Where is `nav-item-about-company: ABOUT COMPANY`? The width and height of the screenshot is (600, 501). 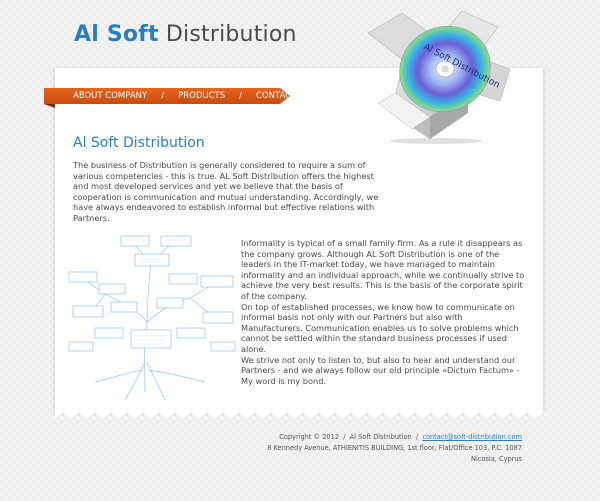
nav-item-about-company: ABOUT COMPANY is located at coordinates (110, 96).